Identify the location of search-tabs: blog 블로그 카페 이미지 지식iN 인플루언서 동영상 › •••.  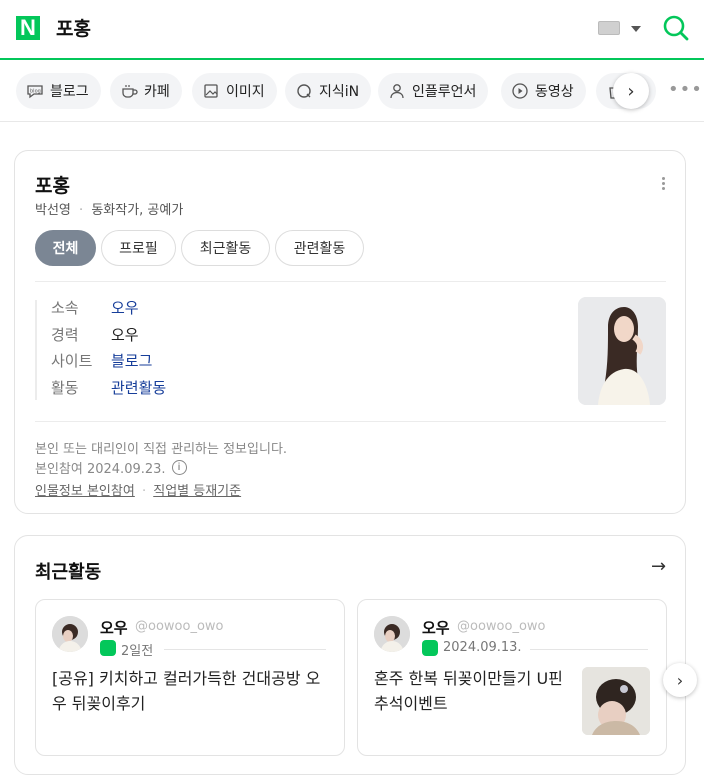
(352, 92).